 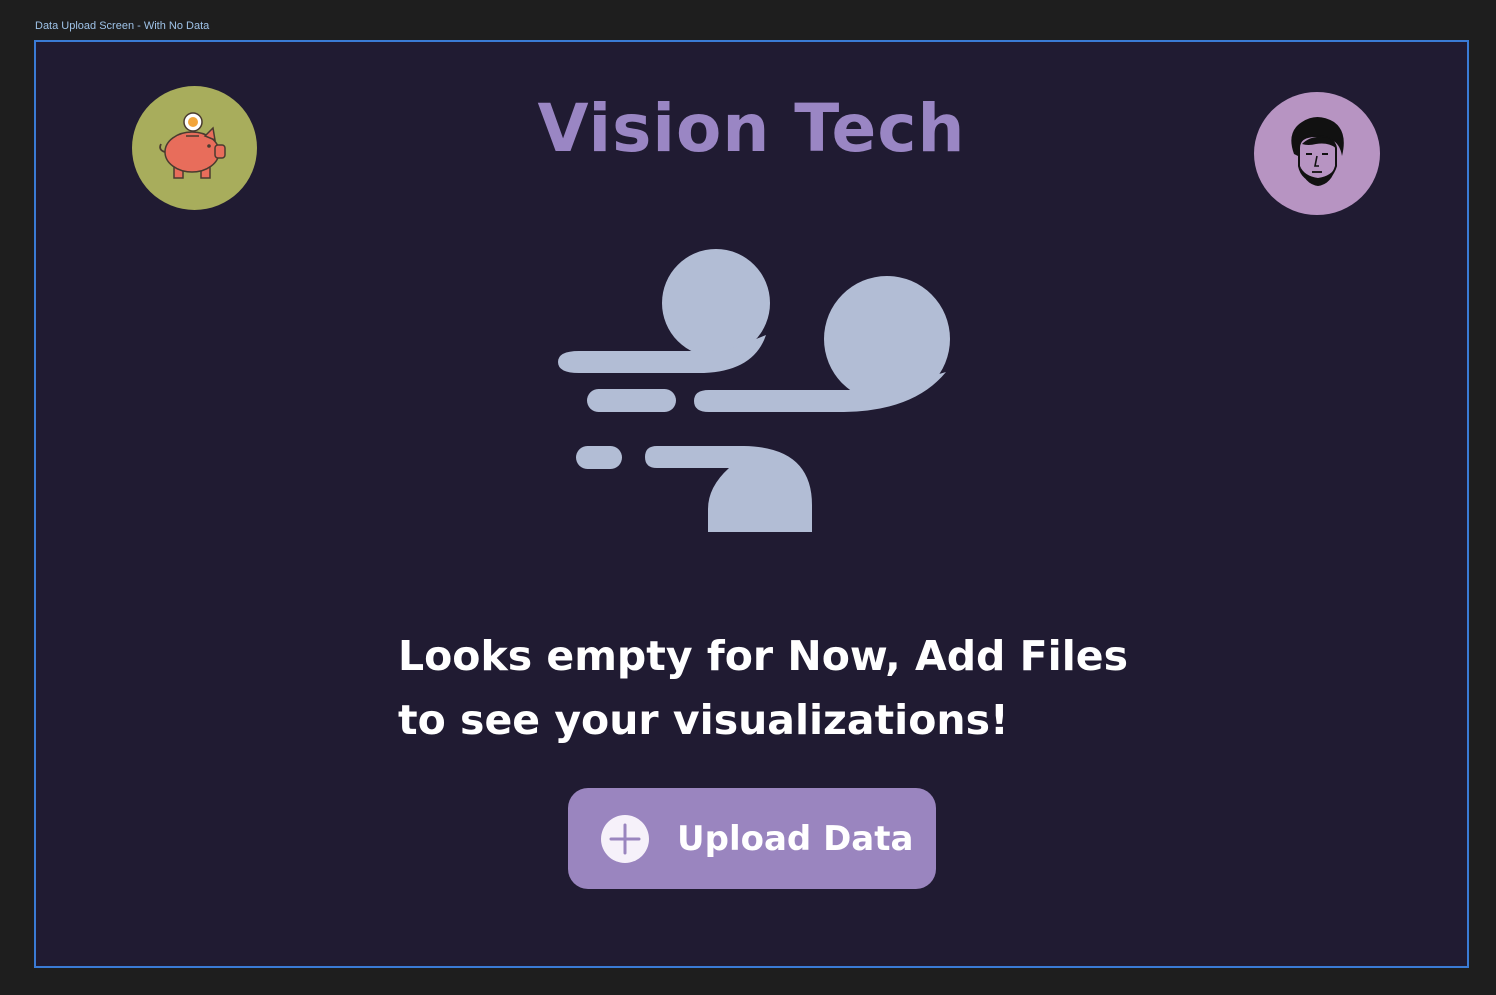 What do you see at coordinates (763, 656) in the screenshot?
I see `empty-message-line-1: Looks empty for Now, Add Files` at bounding box center [763, 656].